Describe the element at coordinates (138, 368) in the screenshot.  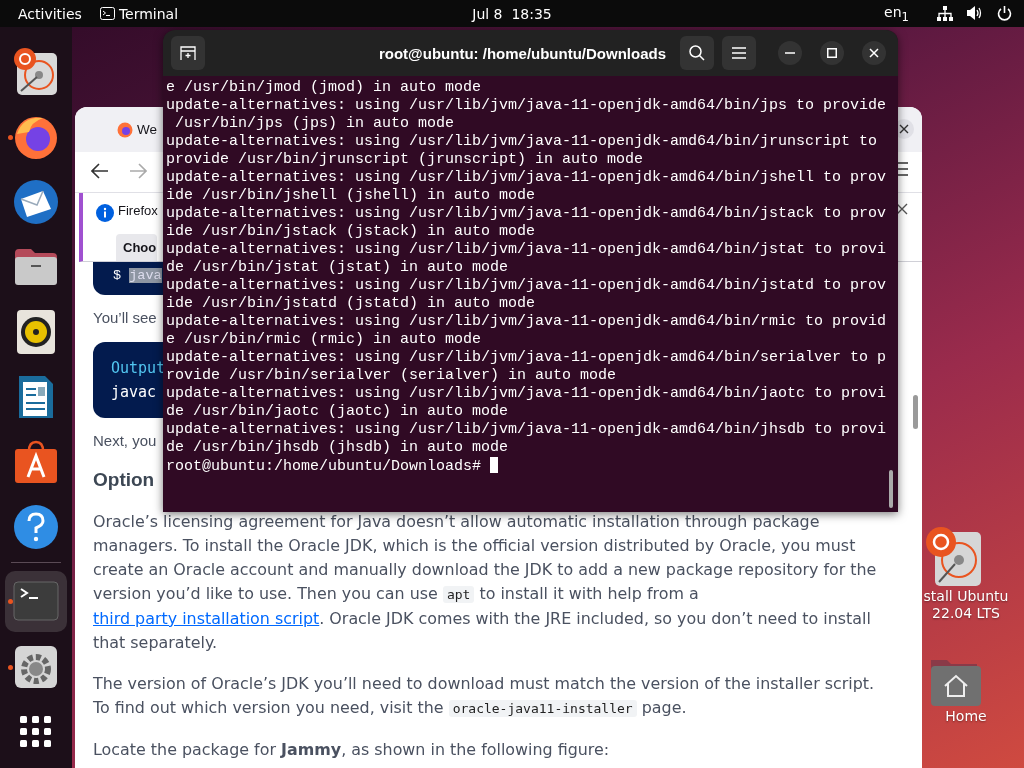
I see `output-label: Output` at that location.